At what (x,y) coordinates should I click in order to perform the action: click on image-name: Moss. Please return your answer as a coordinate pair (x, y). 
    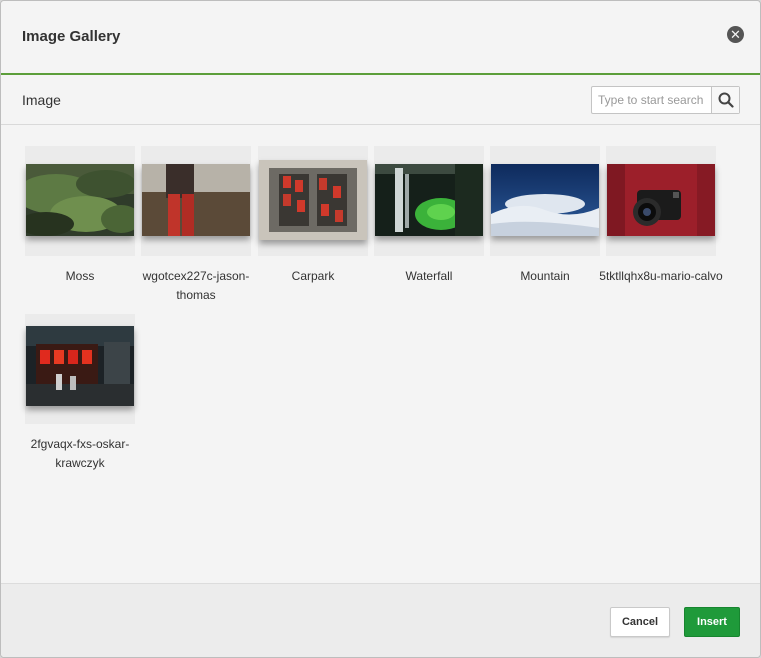
    Looking at the image, I should click on (80, 276).